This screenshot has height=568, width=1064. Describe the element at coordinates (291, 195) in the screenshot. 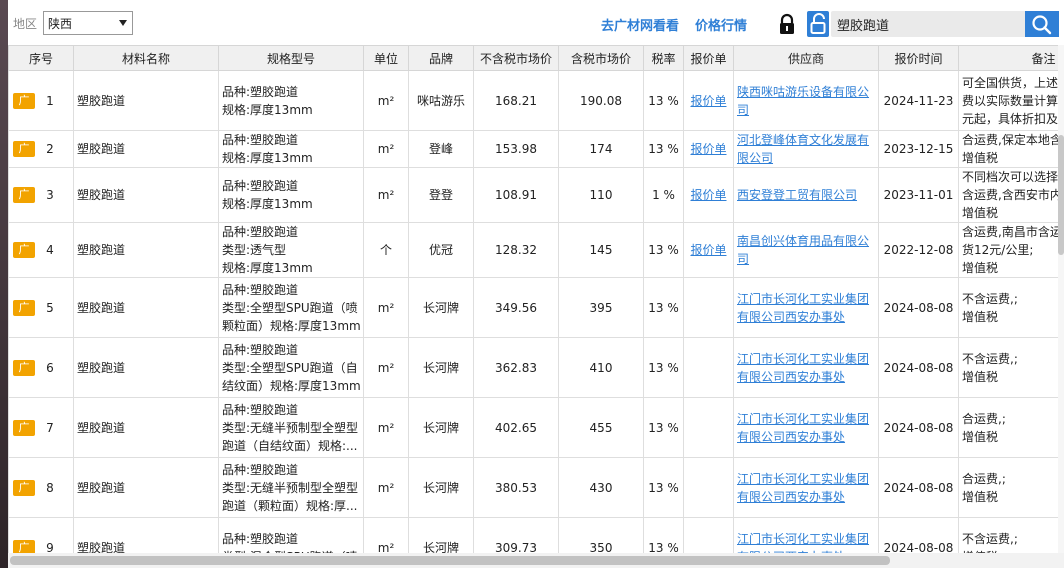

I see `spec-cell: 品种:塑胶跑道 规格:厚度13mm` at that location.